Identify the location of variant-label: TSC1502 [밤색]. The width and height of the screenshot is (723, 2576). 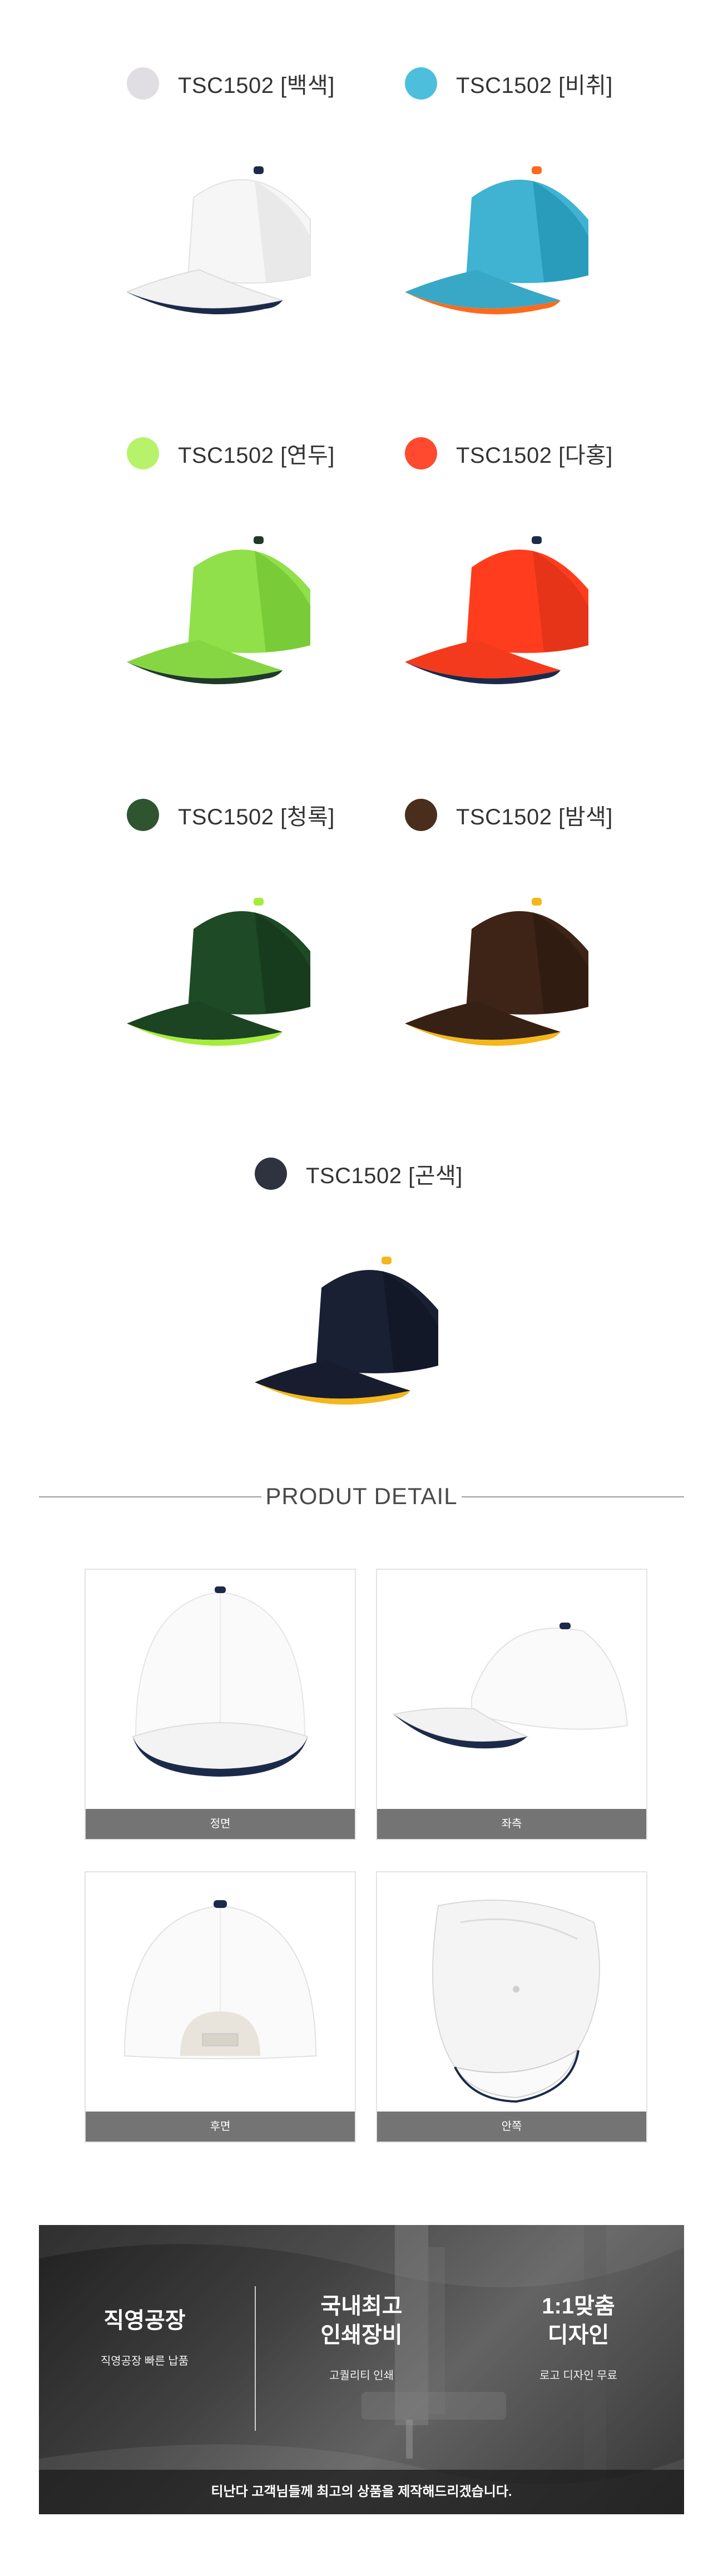
(534, 817).